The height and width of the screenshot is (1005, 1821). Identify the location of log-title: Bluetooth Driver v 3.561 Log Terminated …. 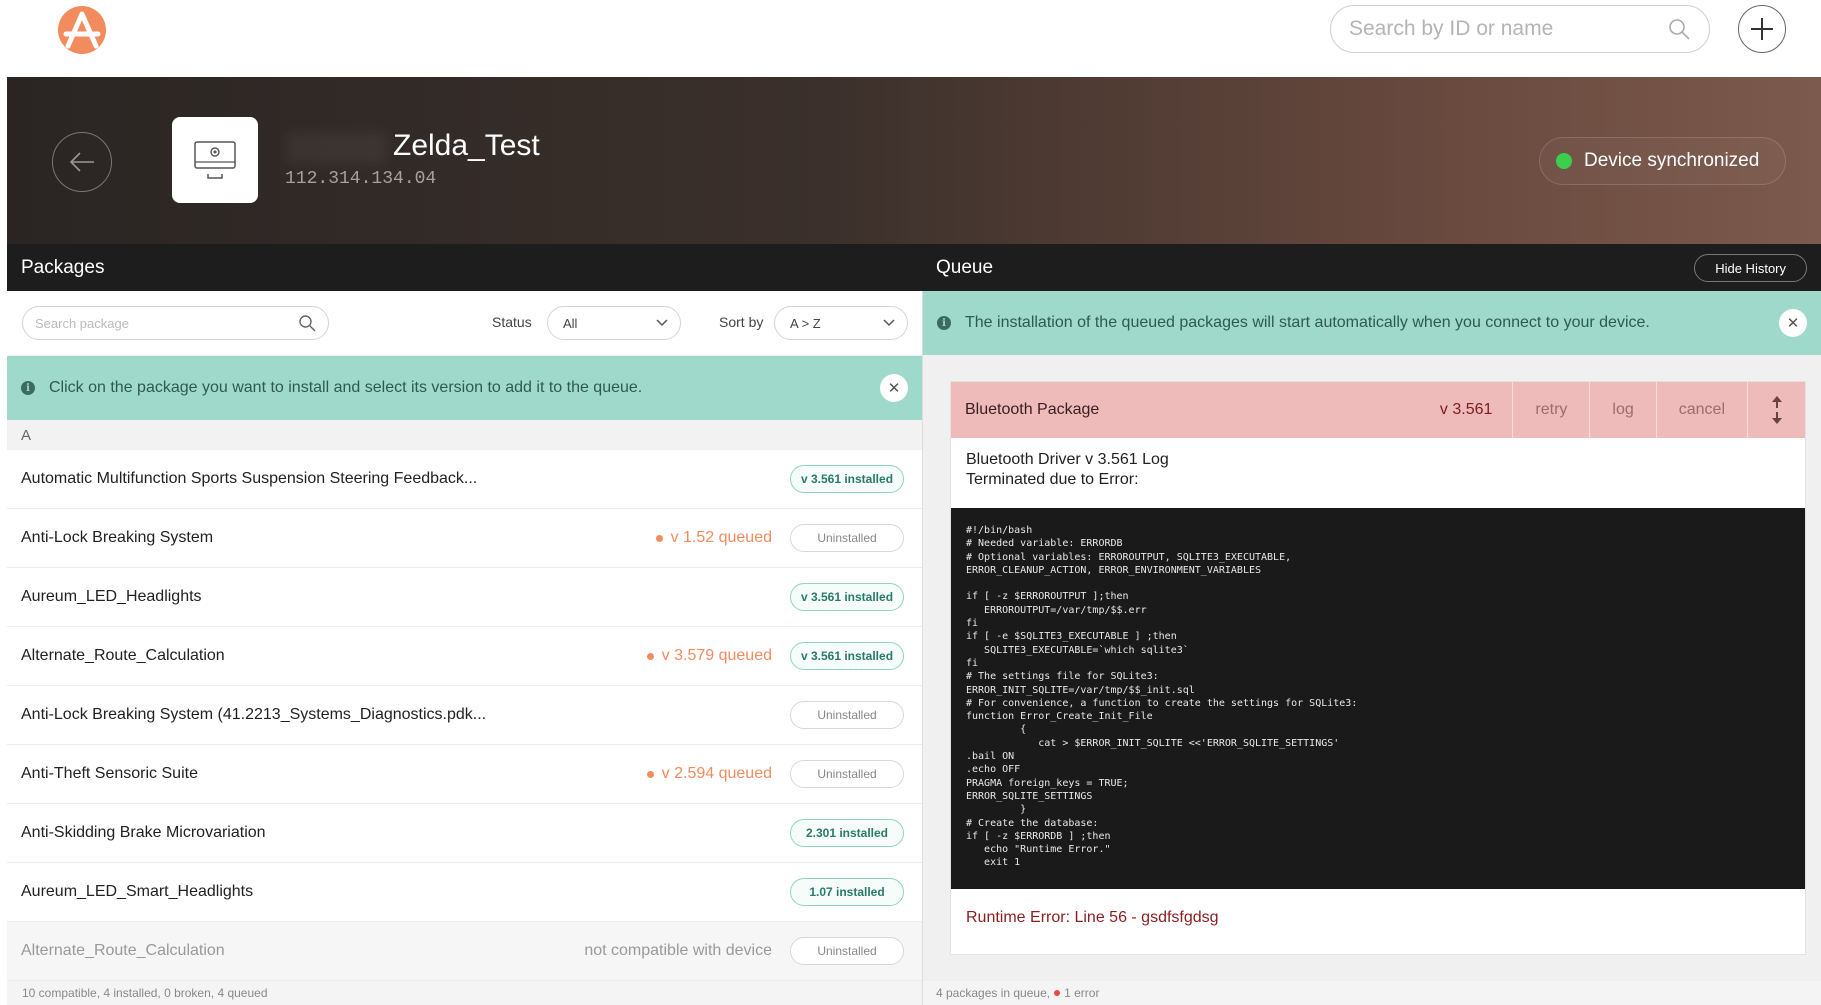
(1378, 473).